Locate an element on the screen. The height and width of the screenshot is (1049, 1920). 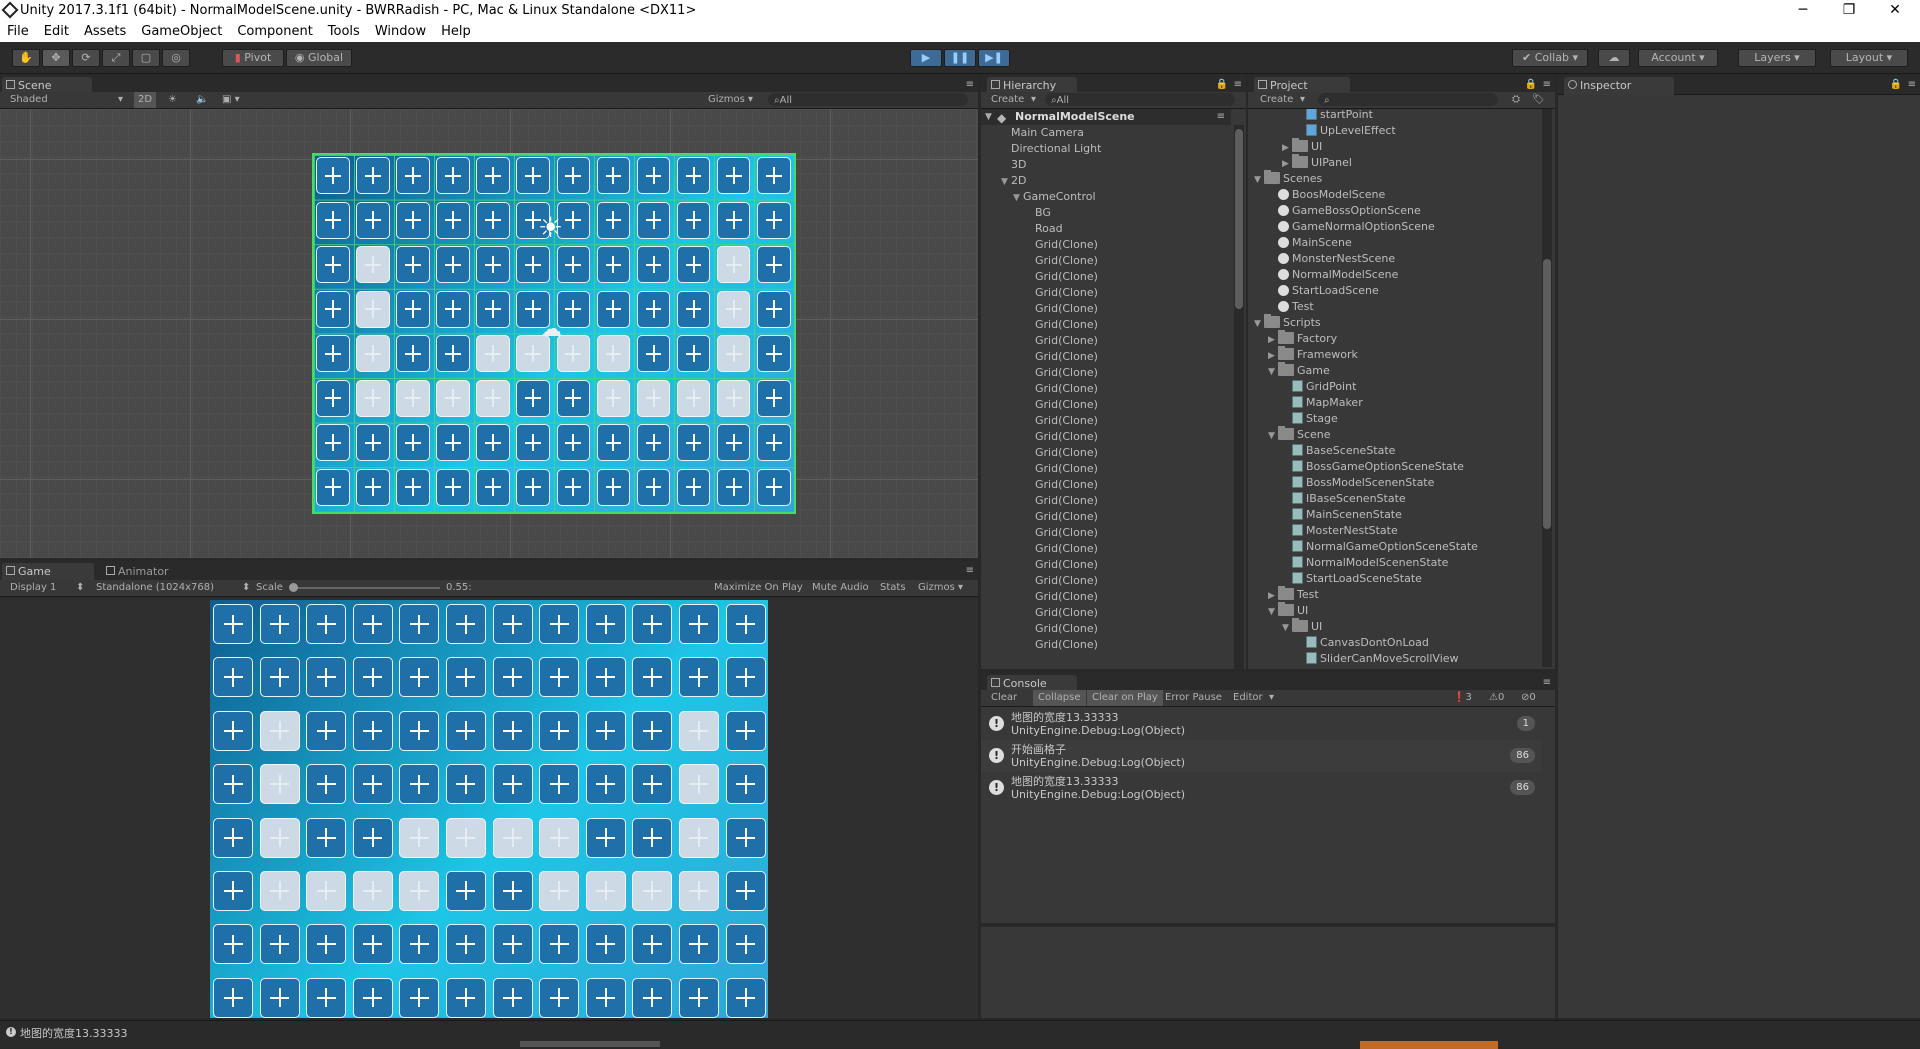
hand-tool-icon: ✋ is located at coordinates (26, 58).